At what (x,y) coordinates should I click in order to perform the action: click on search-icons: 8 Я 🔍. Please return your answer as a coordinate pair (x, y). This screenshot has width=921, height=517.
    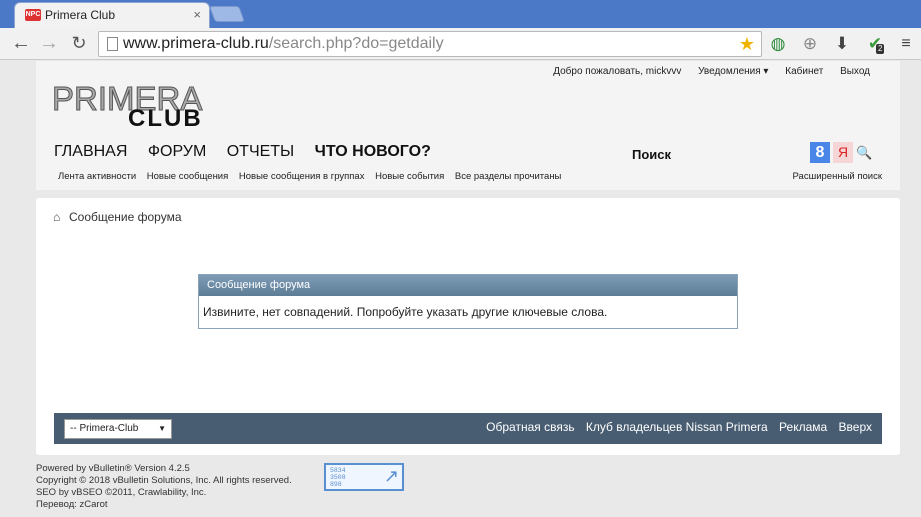
    Looking at the image, I should click on (841, 152).